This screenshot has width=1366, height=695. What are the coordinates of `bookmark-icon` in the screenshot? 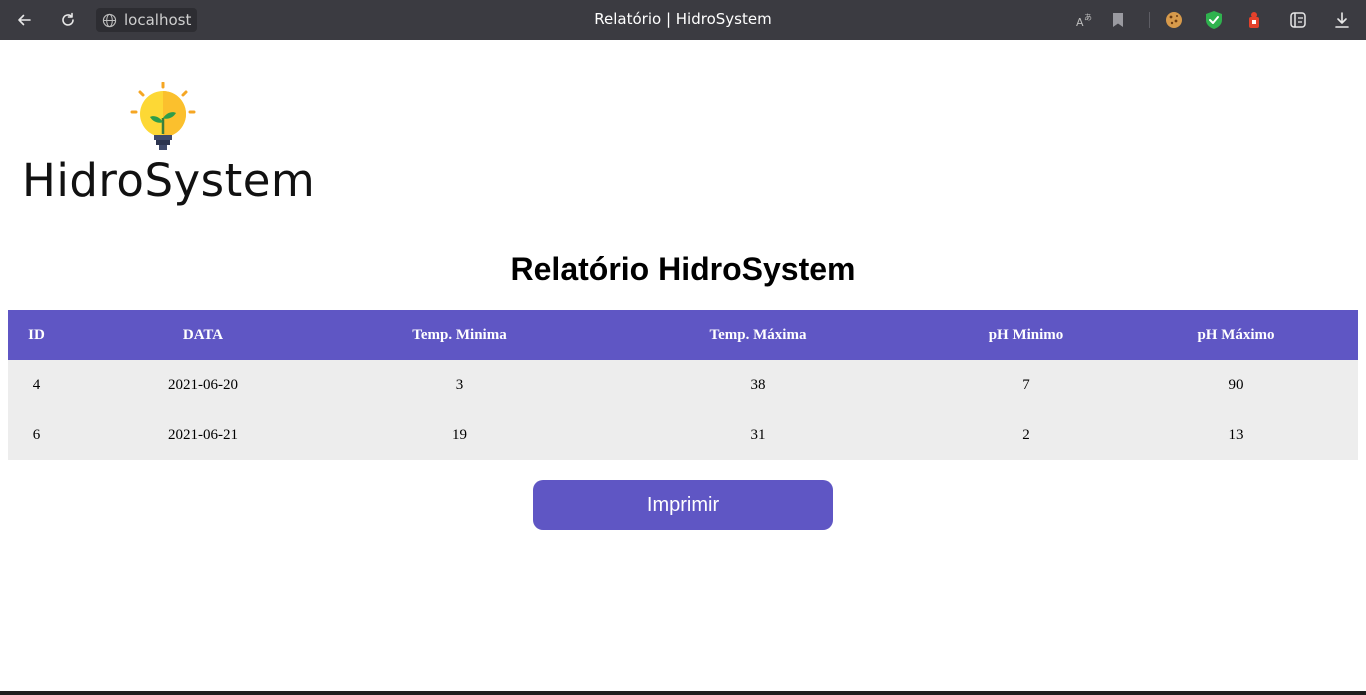 It's located at (1118, 20).